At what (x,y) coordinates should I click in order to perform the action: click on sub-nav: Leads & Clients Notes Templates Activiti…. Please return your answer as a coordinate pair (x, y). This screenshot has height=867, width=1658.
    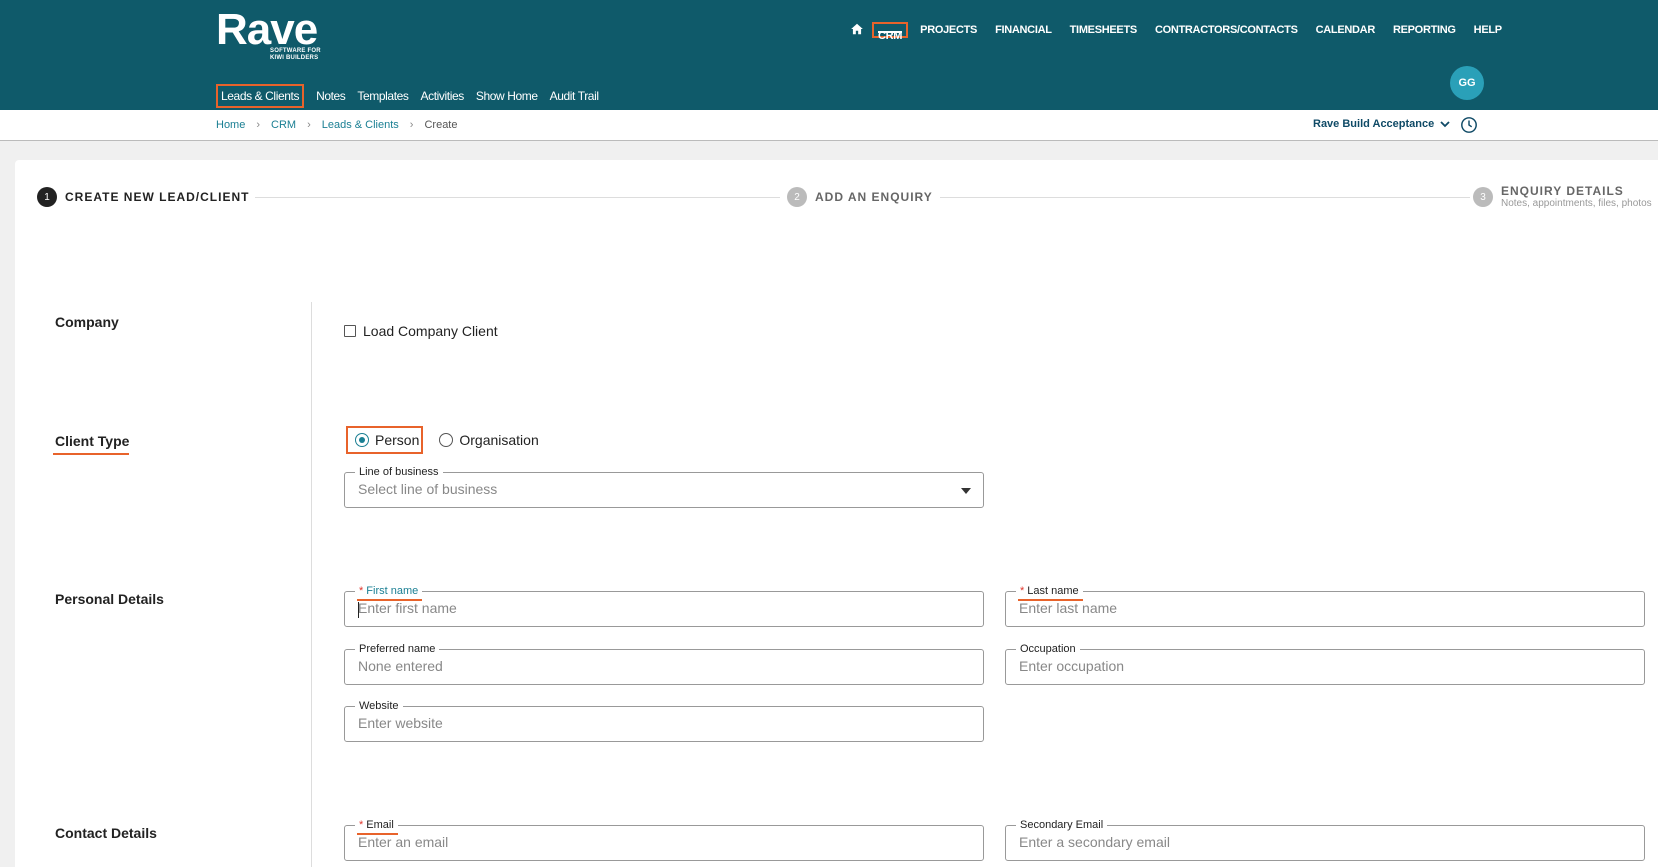
    Looking at the image, I should click on (413, 96).